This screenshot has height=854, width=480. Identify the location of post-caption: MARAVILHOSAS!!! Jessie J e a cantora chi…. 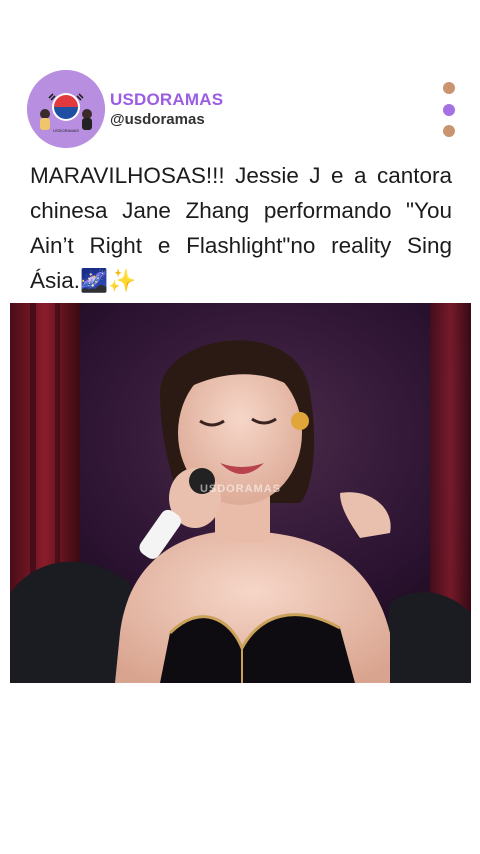
(241, 228).